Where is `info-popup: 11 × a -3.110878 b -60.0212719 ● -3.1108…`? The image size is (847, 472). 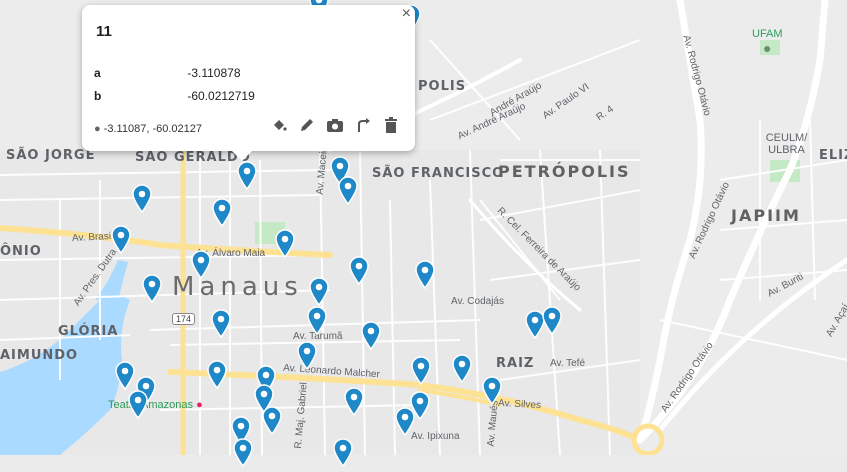 info-popup: 11 × a -3.110878 b -60.0212719 ● -3.1108… is located at coordinates (248, 83).